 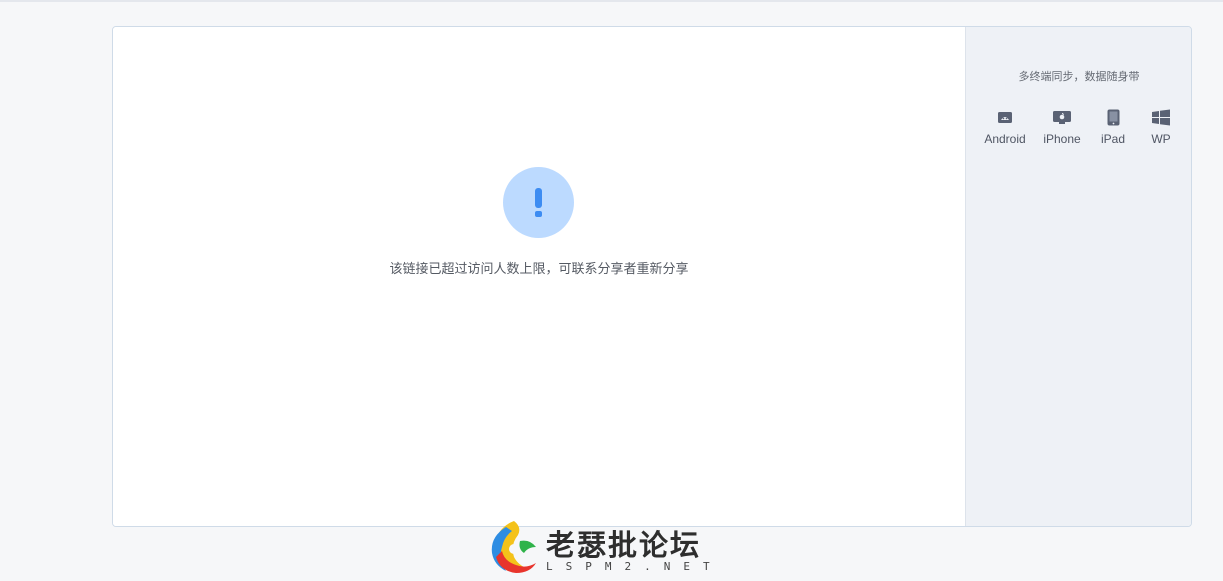 I want to click on platform-label: WP, so click(x=1161, y=139).